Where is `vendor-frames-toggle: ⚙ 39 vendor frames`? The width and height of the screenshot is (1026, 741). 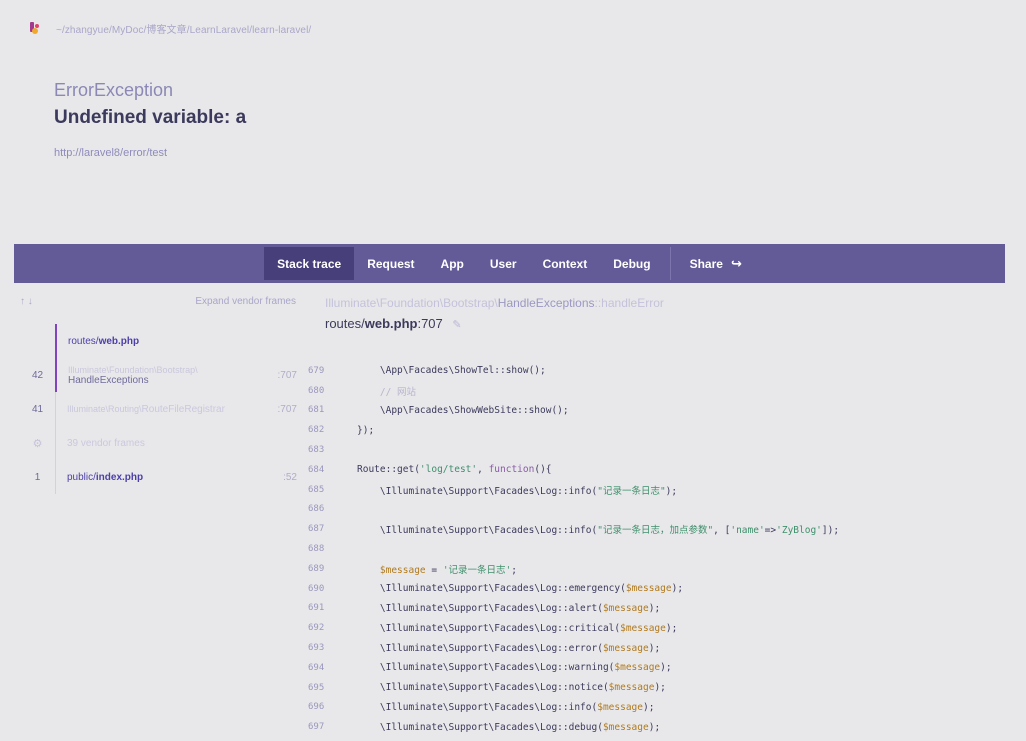
vendor-frames-toggle: ⚙ 39 vendor frames is located at coordinates (163, 443).